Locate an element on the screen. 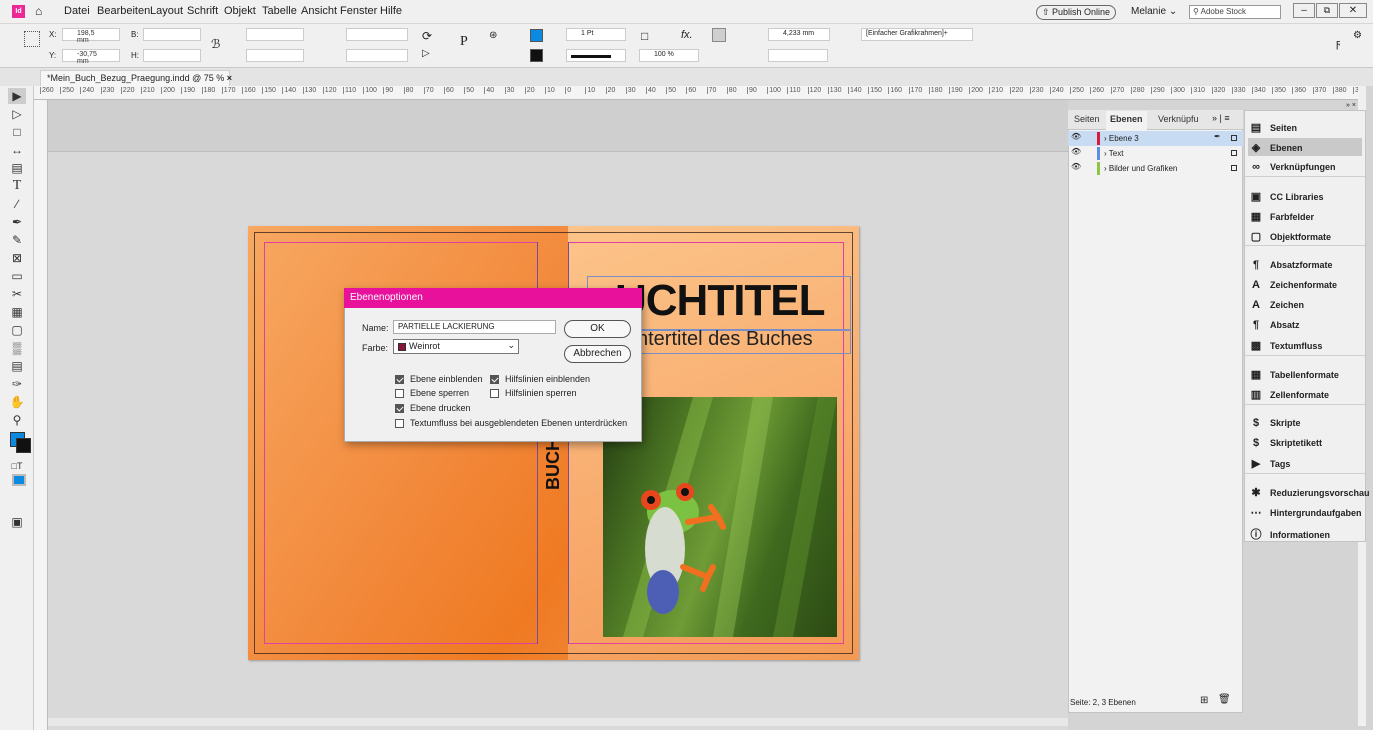 The height and width of the screenshot is (730, 1373). layer-name-input: PARTIELLE LACKIERUNG is located at coordinates (474, 327).